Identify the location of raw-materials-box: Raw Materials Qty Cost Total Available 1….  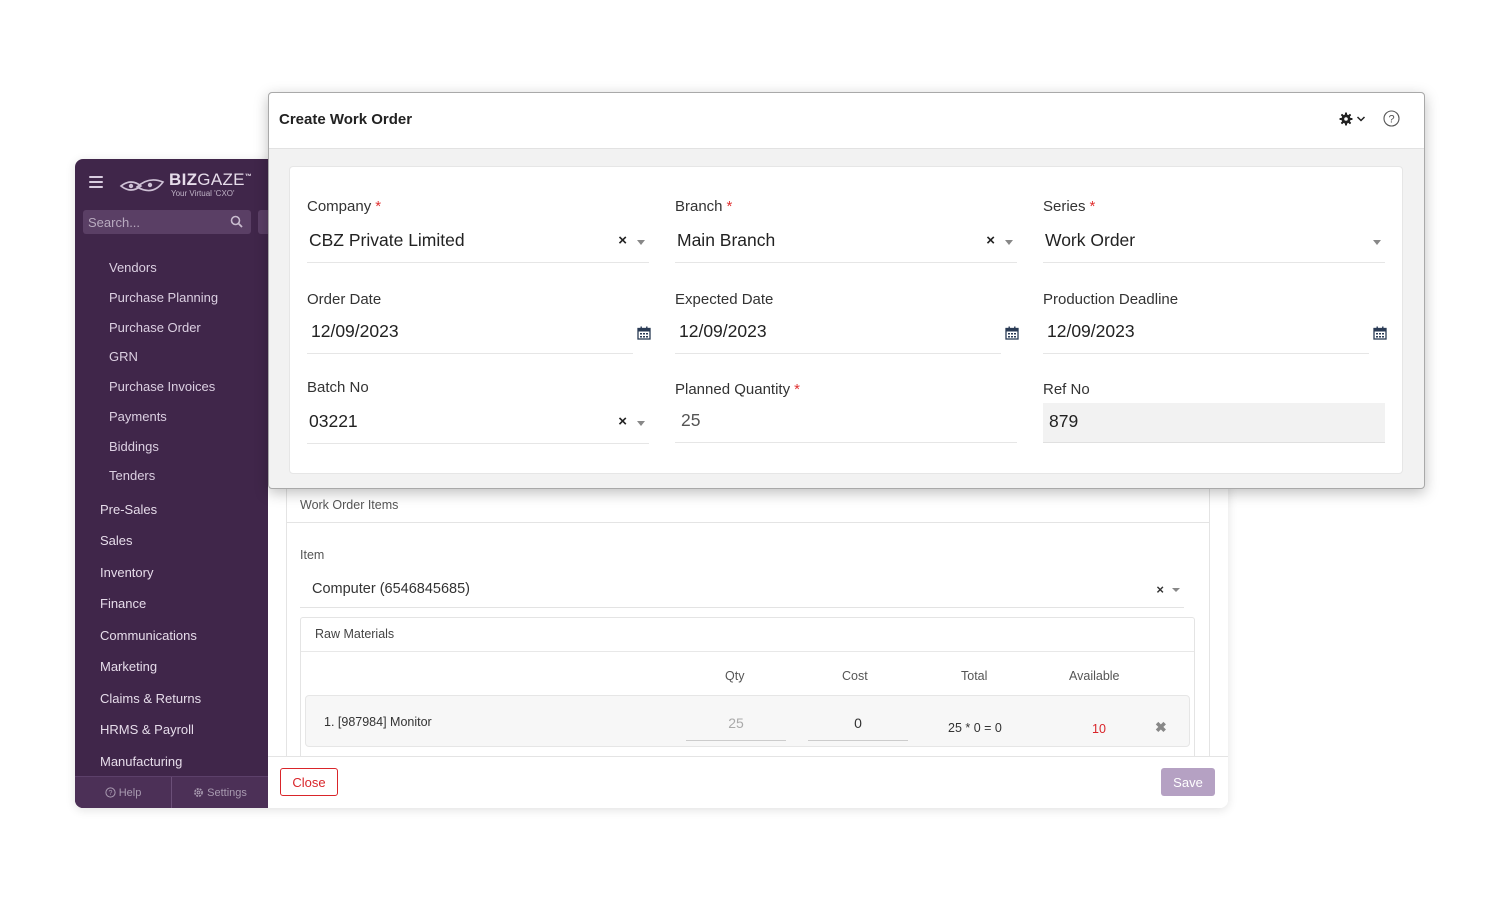
(747, 692).